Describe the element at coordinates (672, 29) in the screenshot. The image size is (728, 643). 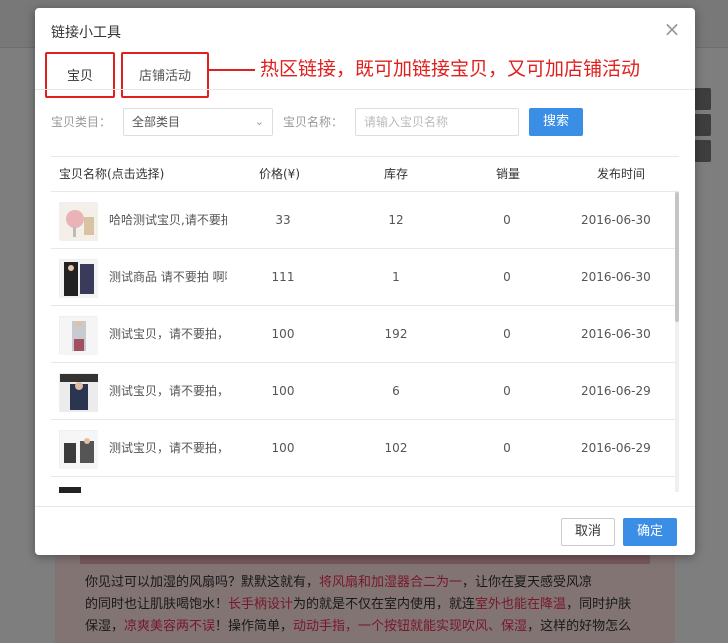
I see `close-icon: ×` at that location.